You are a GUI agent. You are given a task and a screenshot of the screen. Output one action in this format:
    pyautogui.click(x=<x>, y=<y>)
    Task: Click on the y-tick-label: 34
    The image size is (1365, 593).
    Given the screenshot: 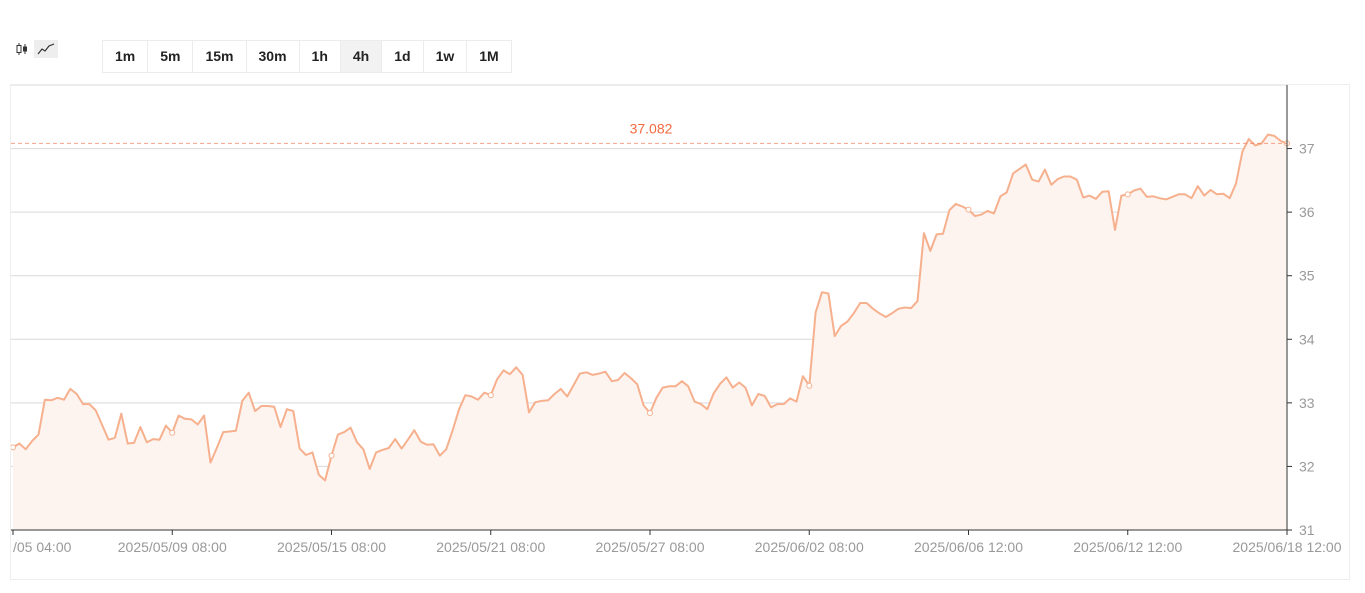 What is the action you would take?
    pyautogui.click(x=1307, y=339)
    